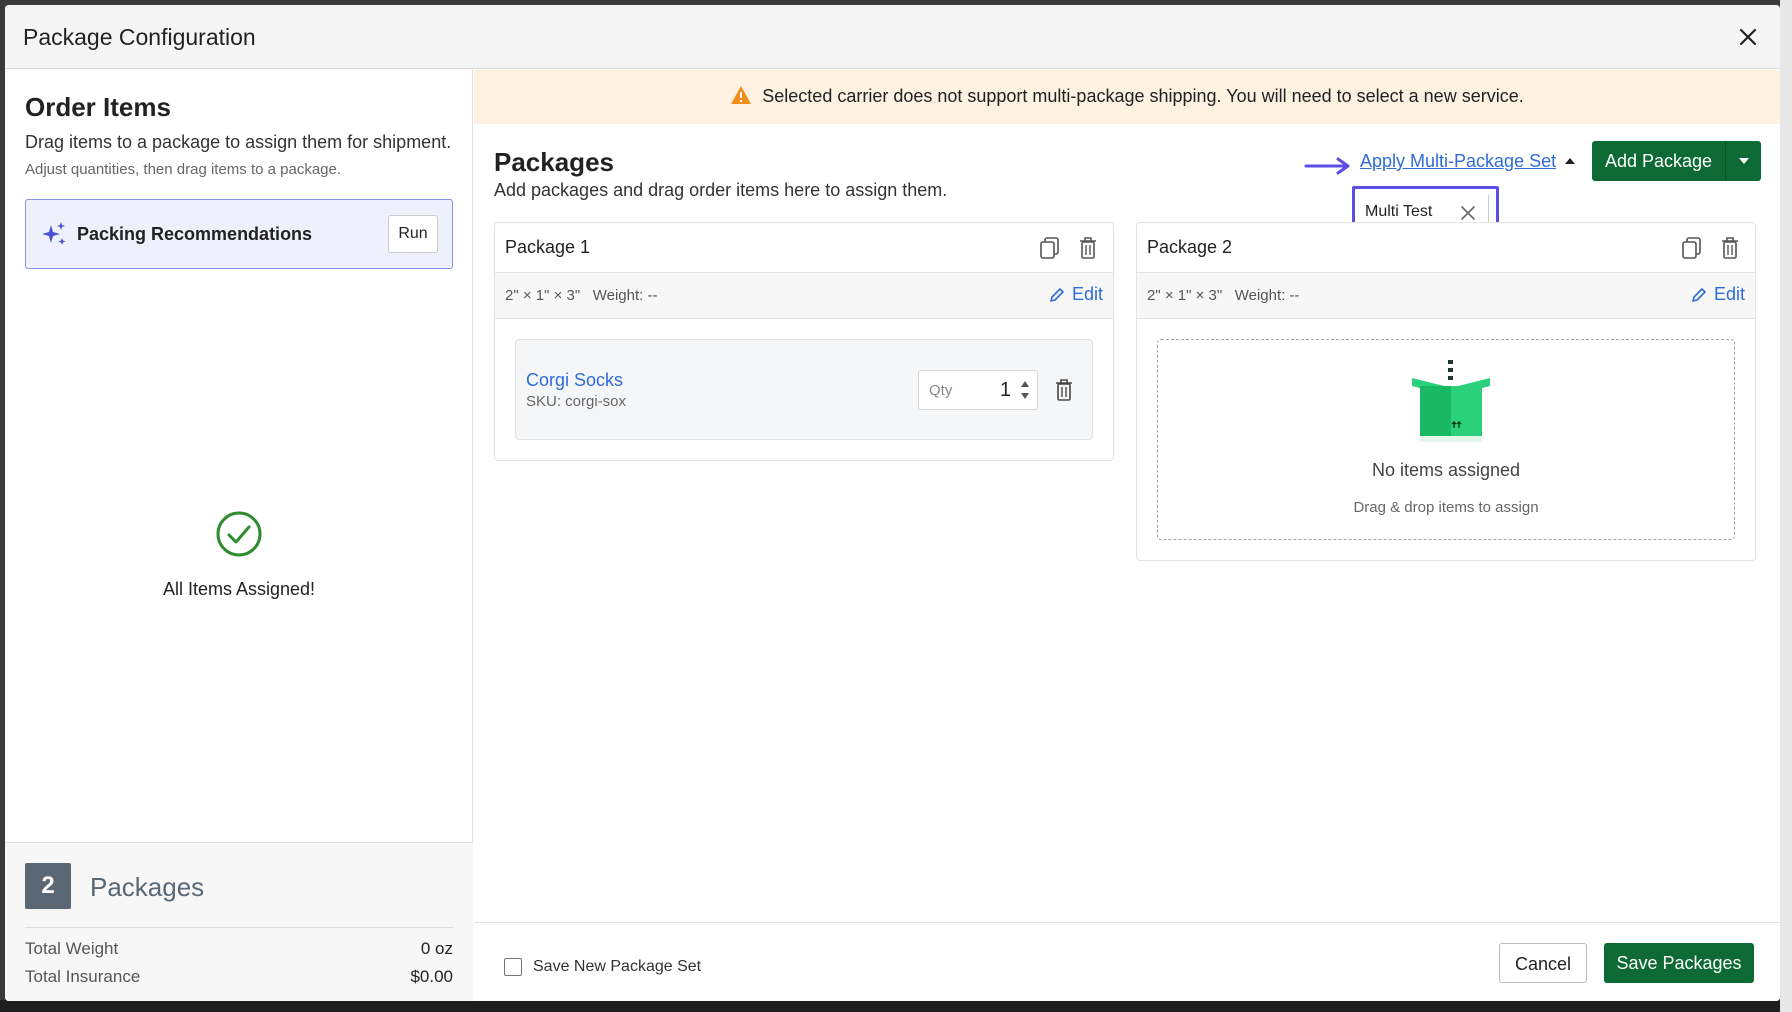 This screenshot has width=1792, height=1012. What do you see at coordinates (892, 37) in the screenshot?
I see `modal-header: Package Configuration` at bounding box center [892, 37].